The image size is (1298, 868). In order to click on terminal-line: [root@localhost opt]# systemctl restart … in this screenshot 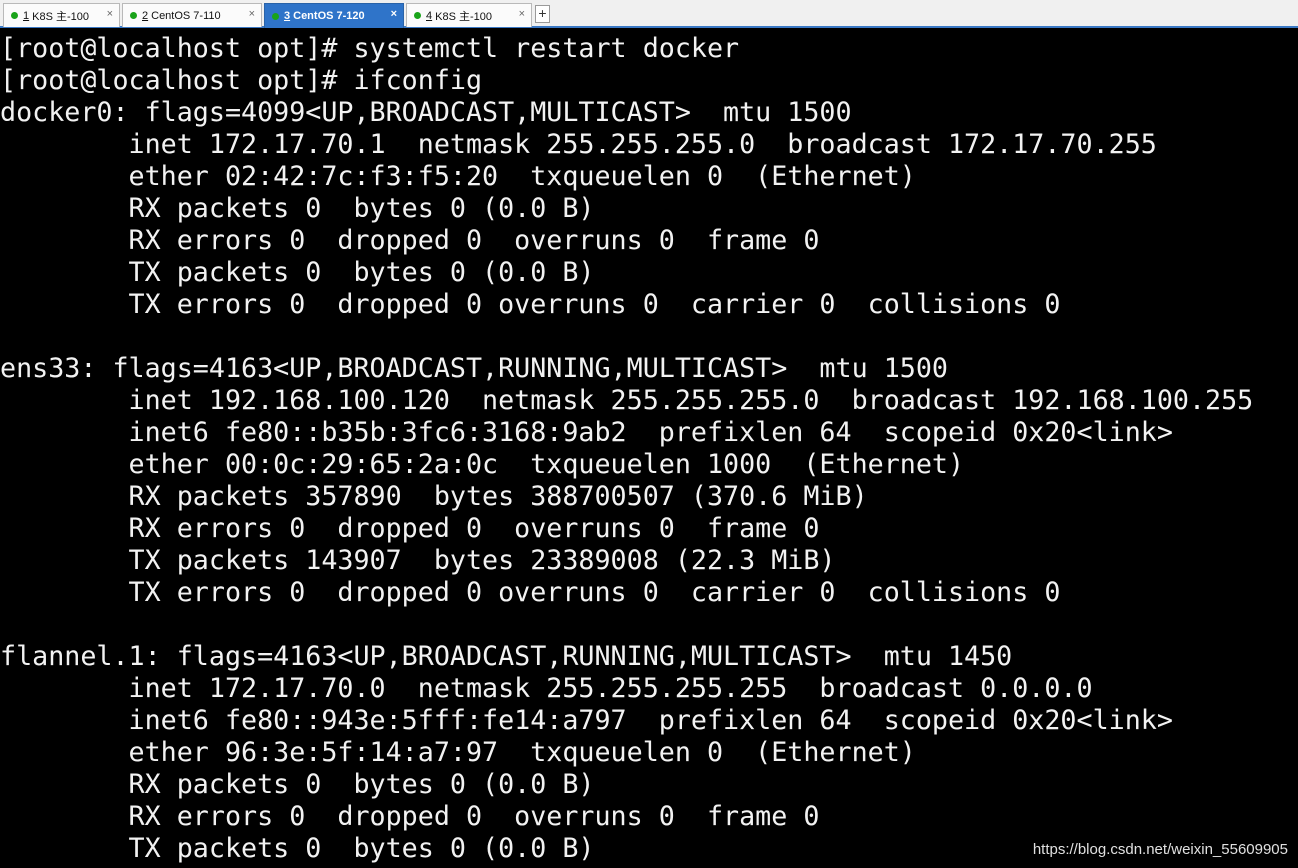, I will do `click(370, 48)`.